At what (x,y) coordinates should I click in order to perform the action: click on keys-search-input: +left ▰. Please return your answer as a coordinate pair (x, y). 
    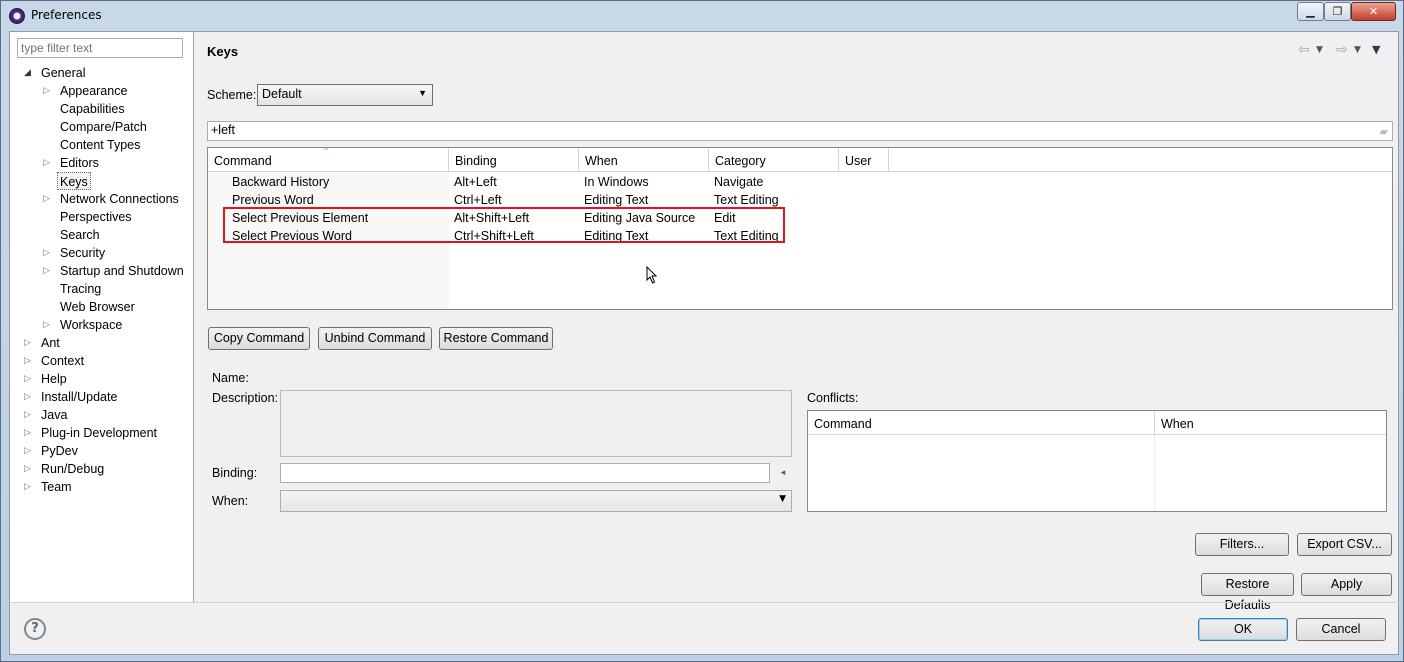
    Looking at the image, I should click on (800, 131).